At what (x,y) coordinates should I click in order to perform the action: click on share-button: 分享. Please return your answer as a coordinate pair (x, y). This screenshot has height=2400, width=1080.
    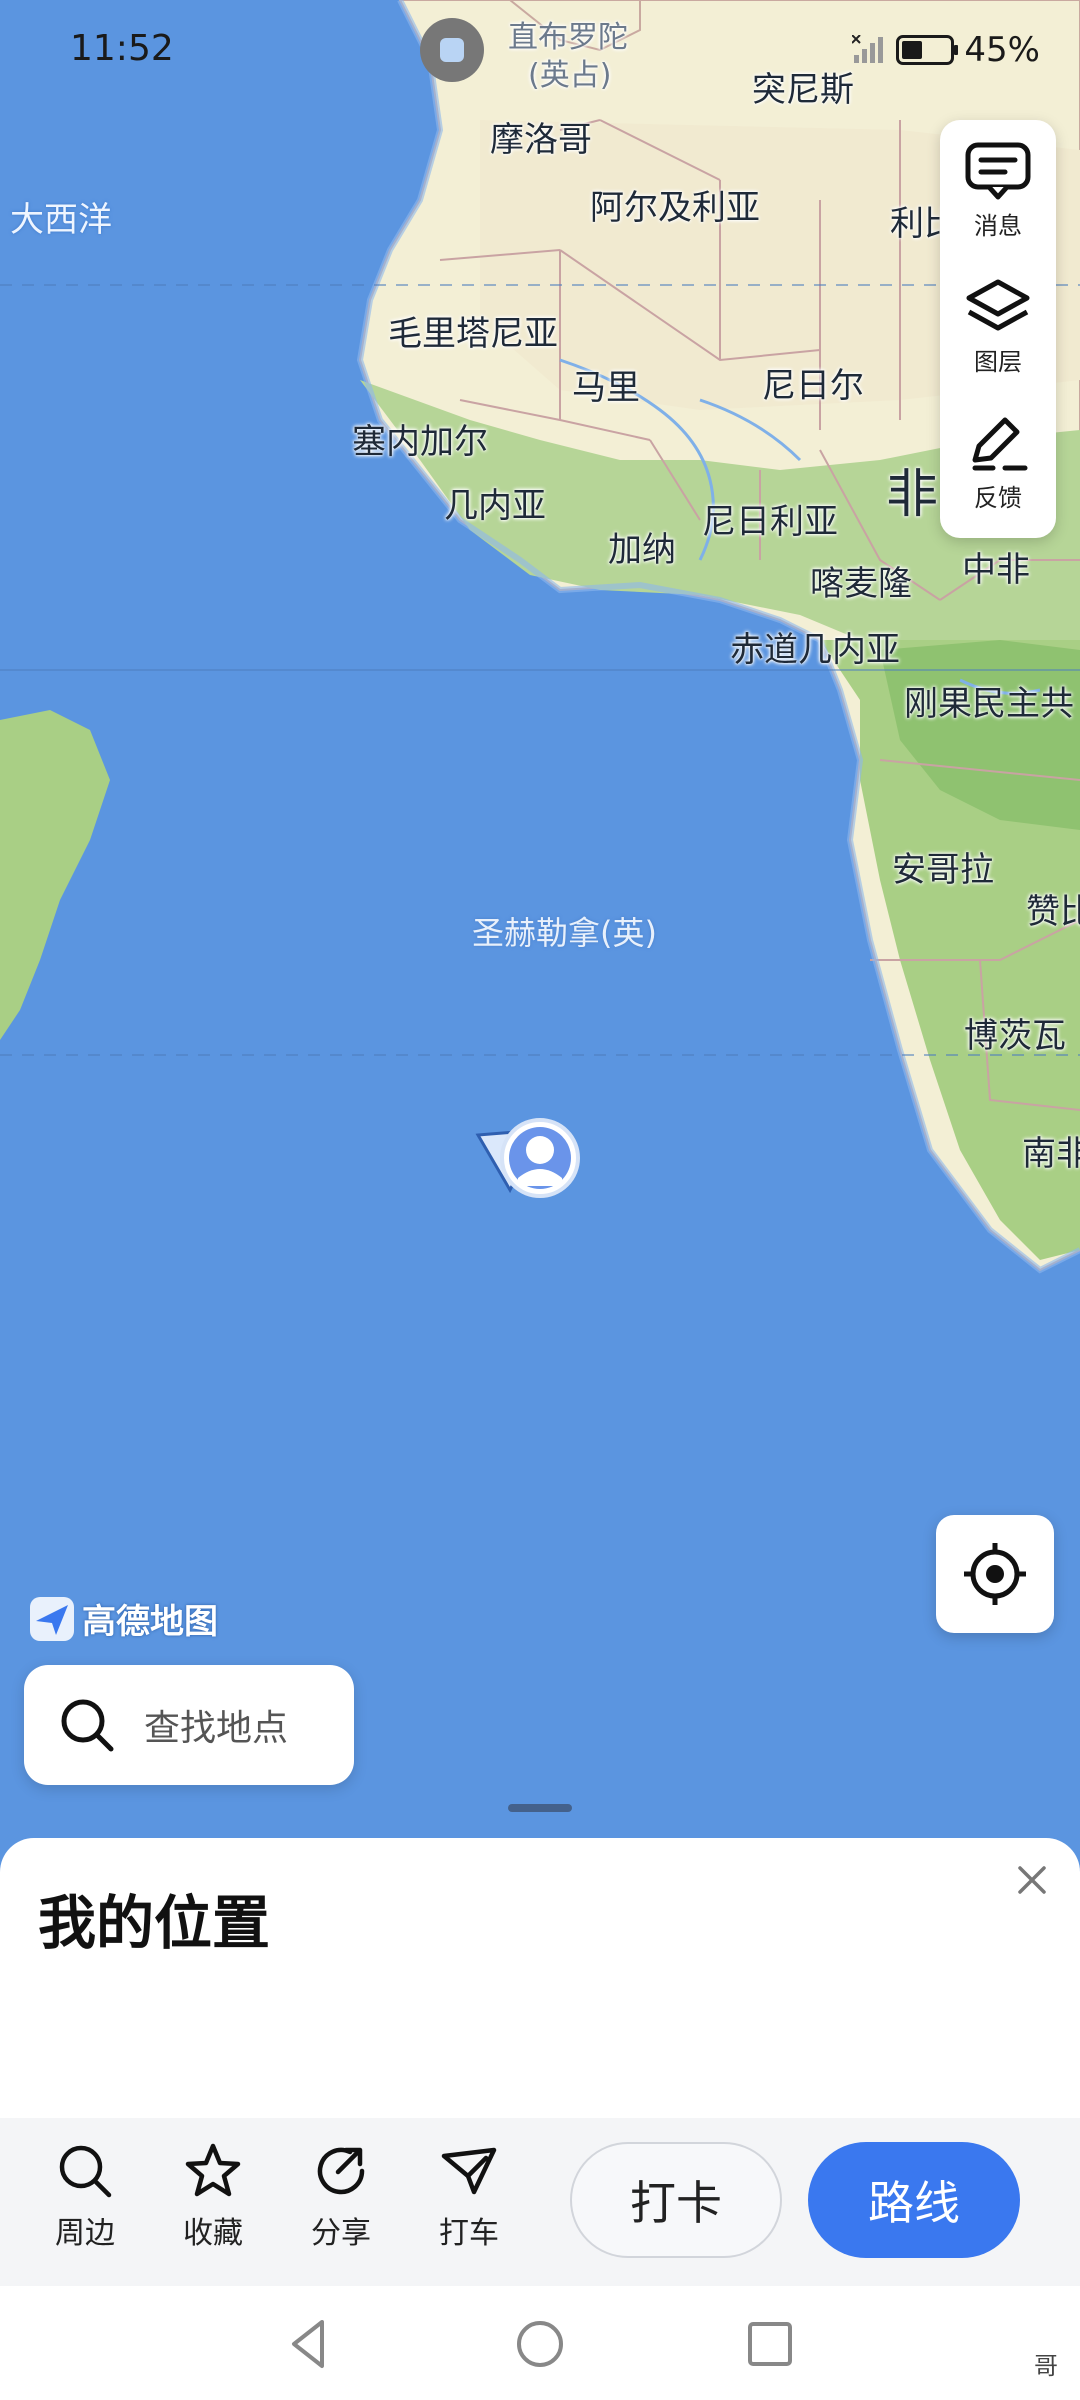
    Looking at the image, I should click on (341, 2197).